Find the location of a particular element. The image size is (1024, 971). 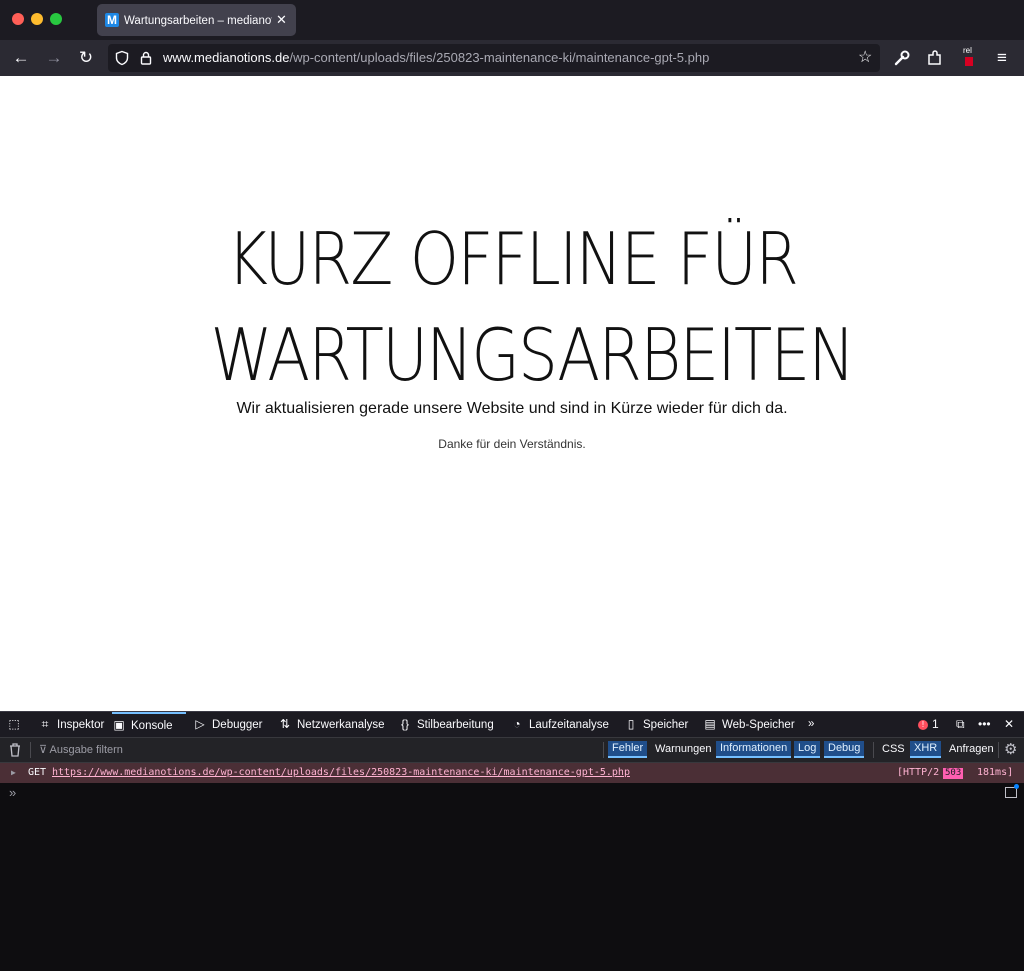

console-settings-gear-icon: ⚙ is located at coordinates (1010, 750).